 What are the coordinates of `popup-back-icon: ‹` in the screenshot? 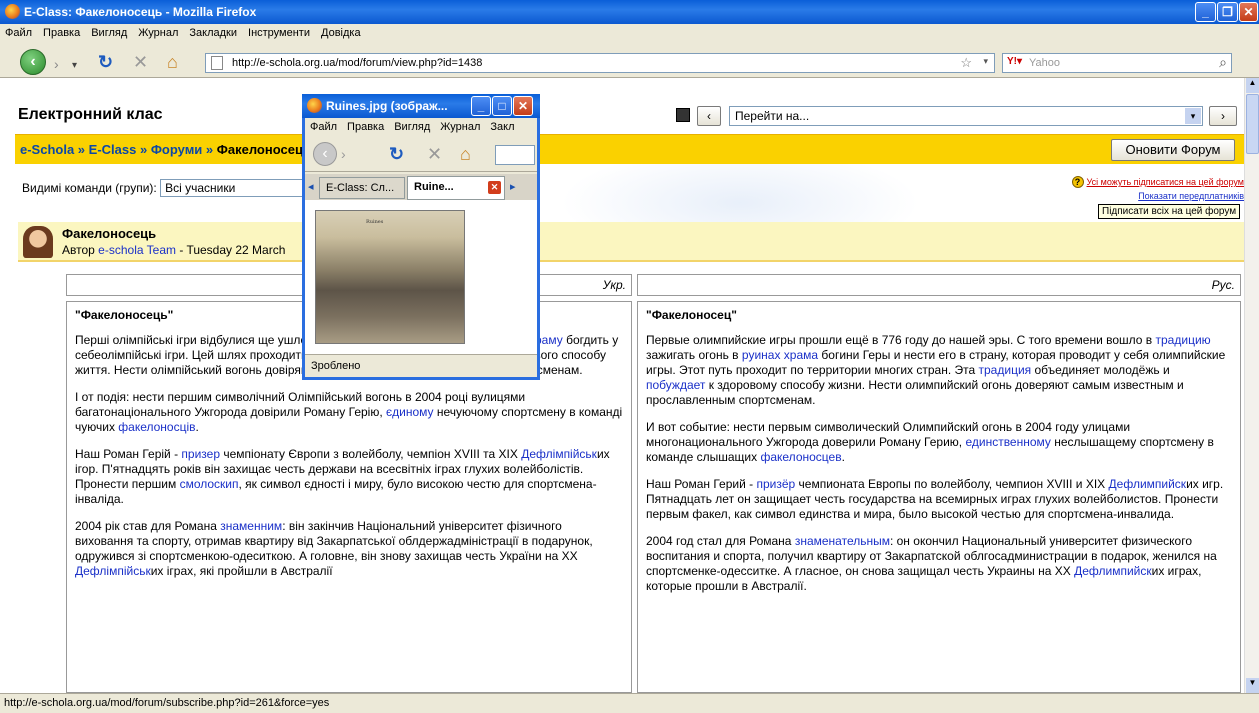 It's located at (325, 154).